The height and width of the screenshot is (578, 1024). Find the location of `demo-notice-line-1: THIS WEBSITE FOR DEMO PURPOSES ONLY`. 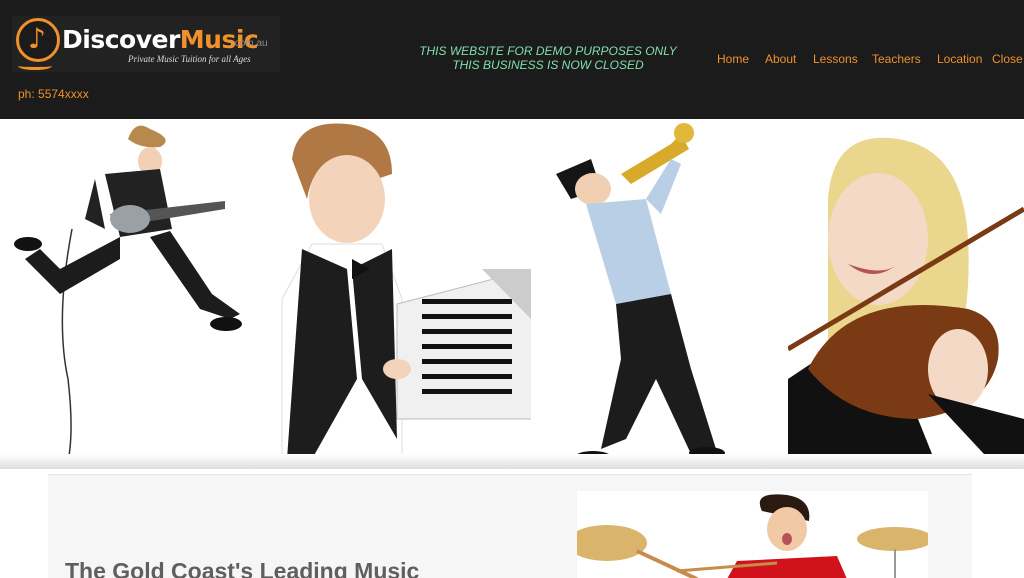

demo-notice-line-1: THIS WEBSITE FOR DEMO PURPOSES ONLY is located at coordinates (548, 51).